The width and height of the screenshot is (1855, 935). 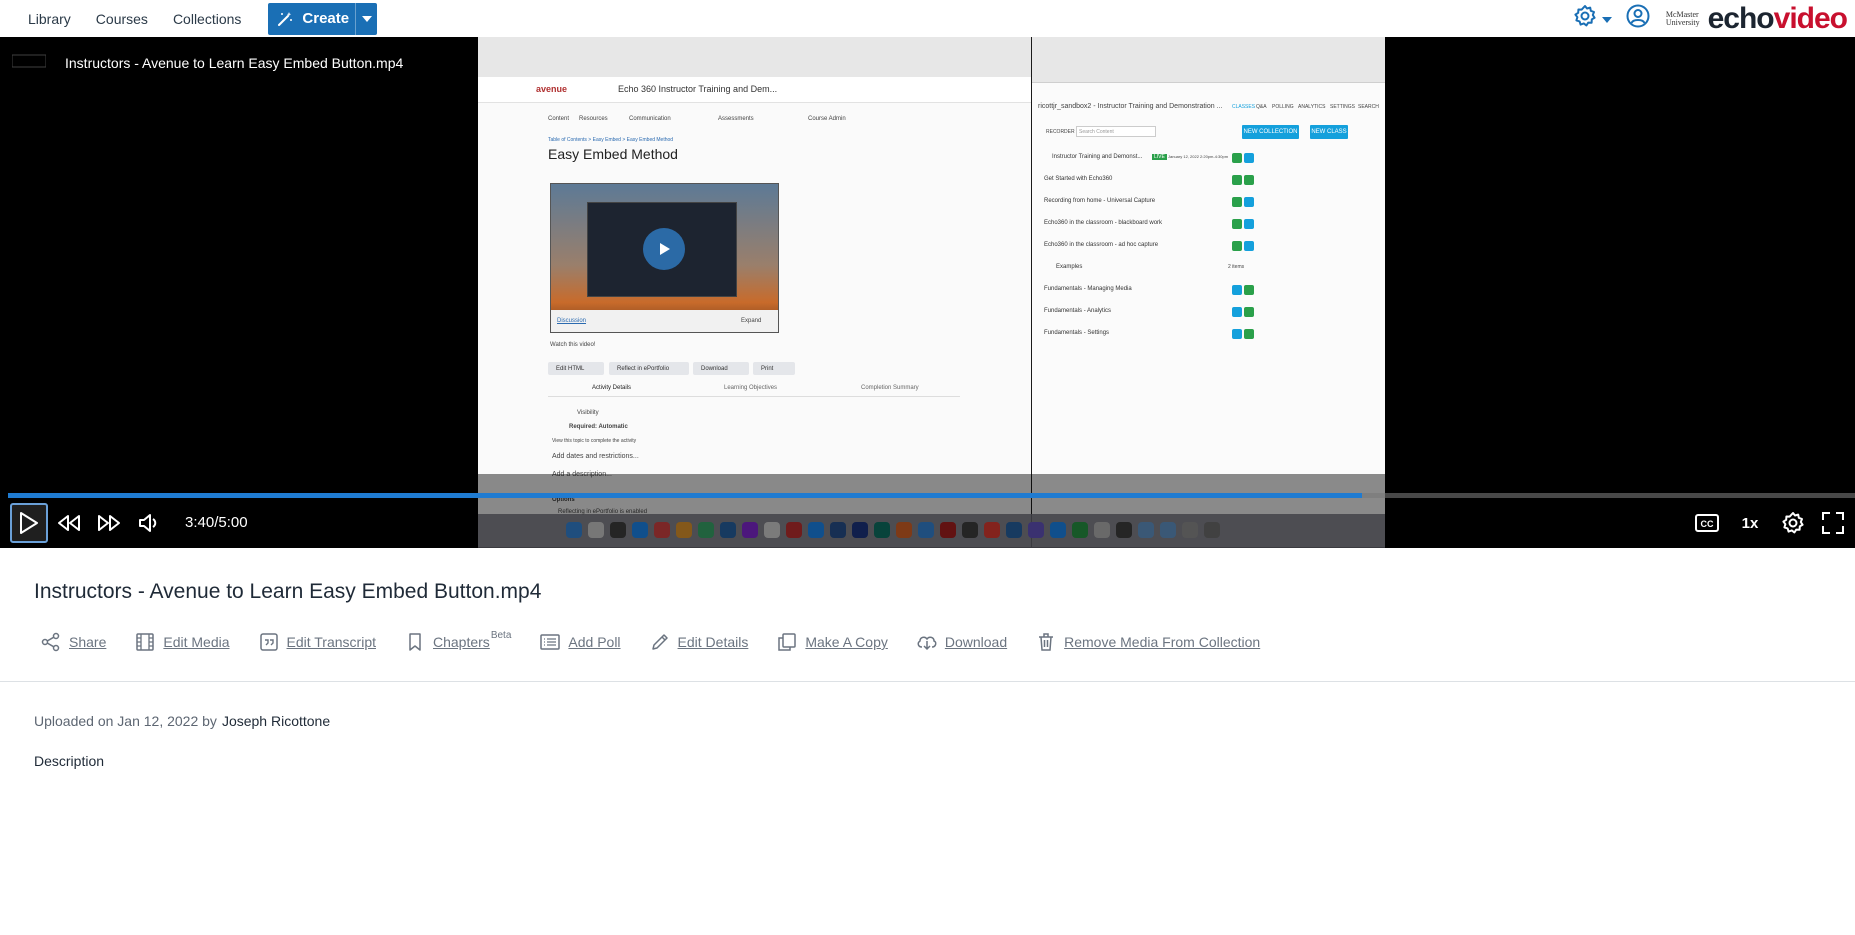 I want to click on progress-bar, so click(x=931, y=495).